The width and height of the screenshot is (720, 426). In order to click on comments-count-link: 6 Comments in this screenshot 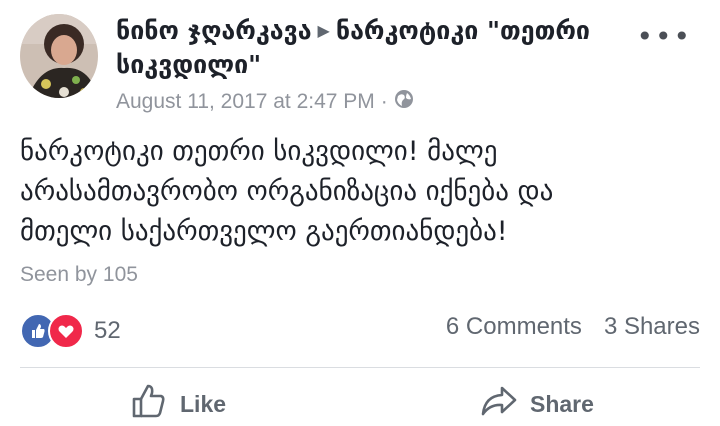, I will do `click(514, 327)`.